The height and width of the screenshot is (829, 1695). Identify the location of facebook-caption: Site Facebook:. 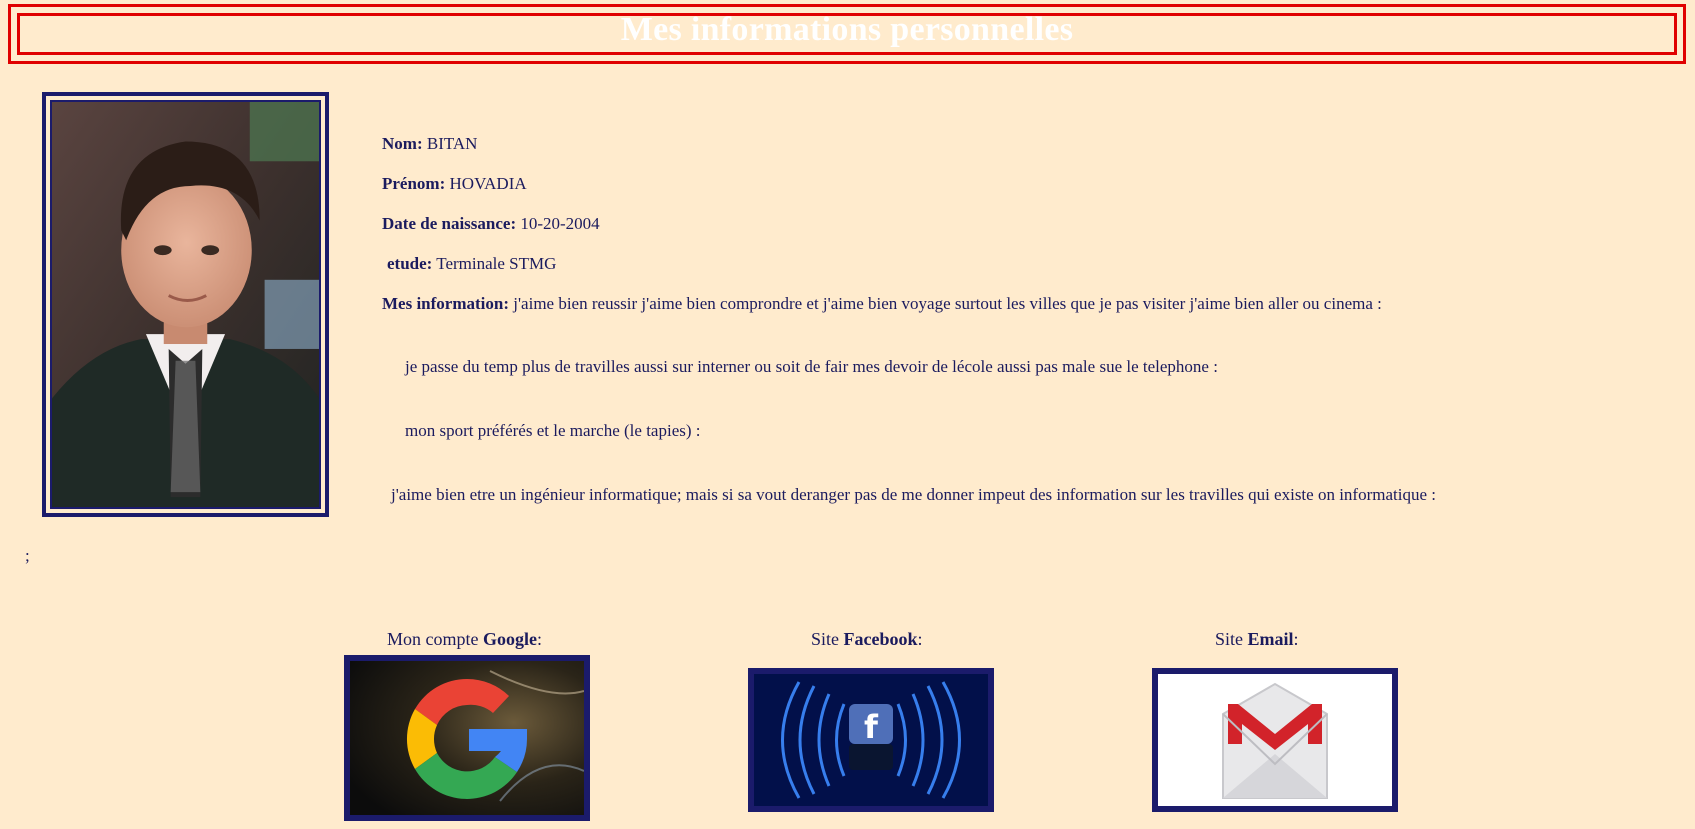
(867, 639).